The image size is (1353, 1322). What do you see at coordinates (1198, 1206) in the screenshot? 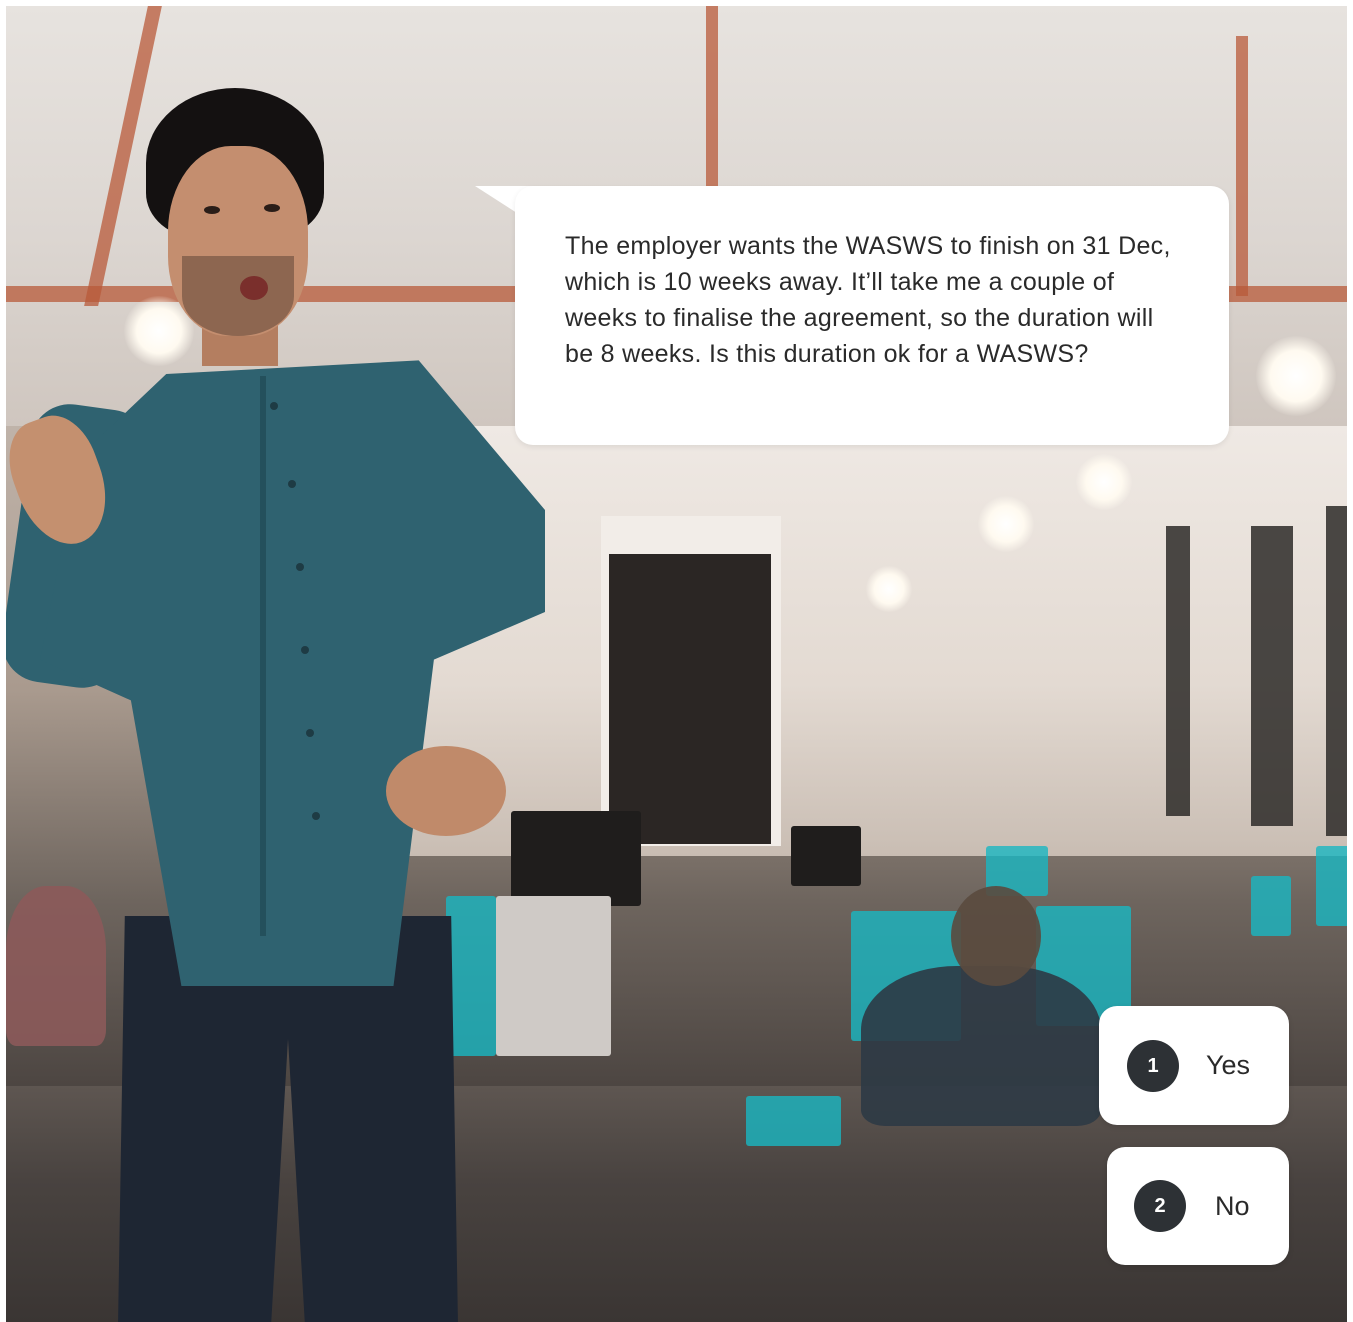
I see `option-no-button: 2 No` at bounding box center [1198, 1206].